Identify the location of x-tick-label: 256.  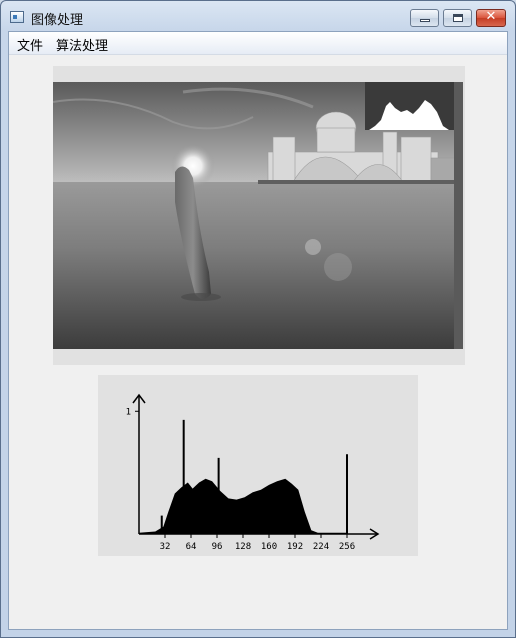
(347, 547).